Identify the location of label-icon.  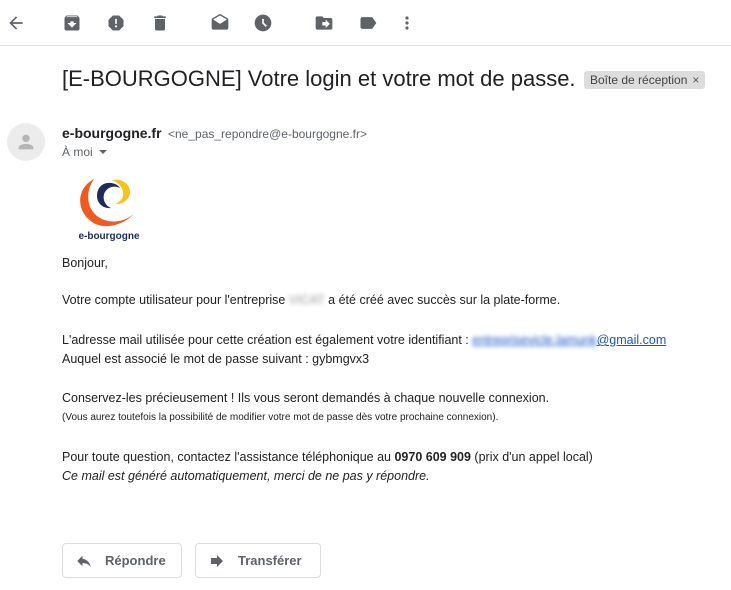
(368, 23).